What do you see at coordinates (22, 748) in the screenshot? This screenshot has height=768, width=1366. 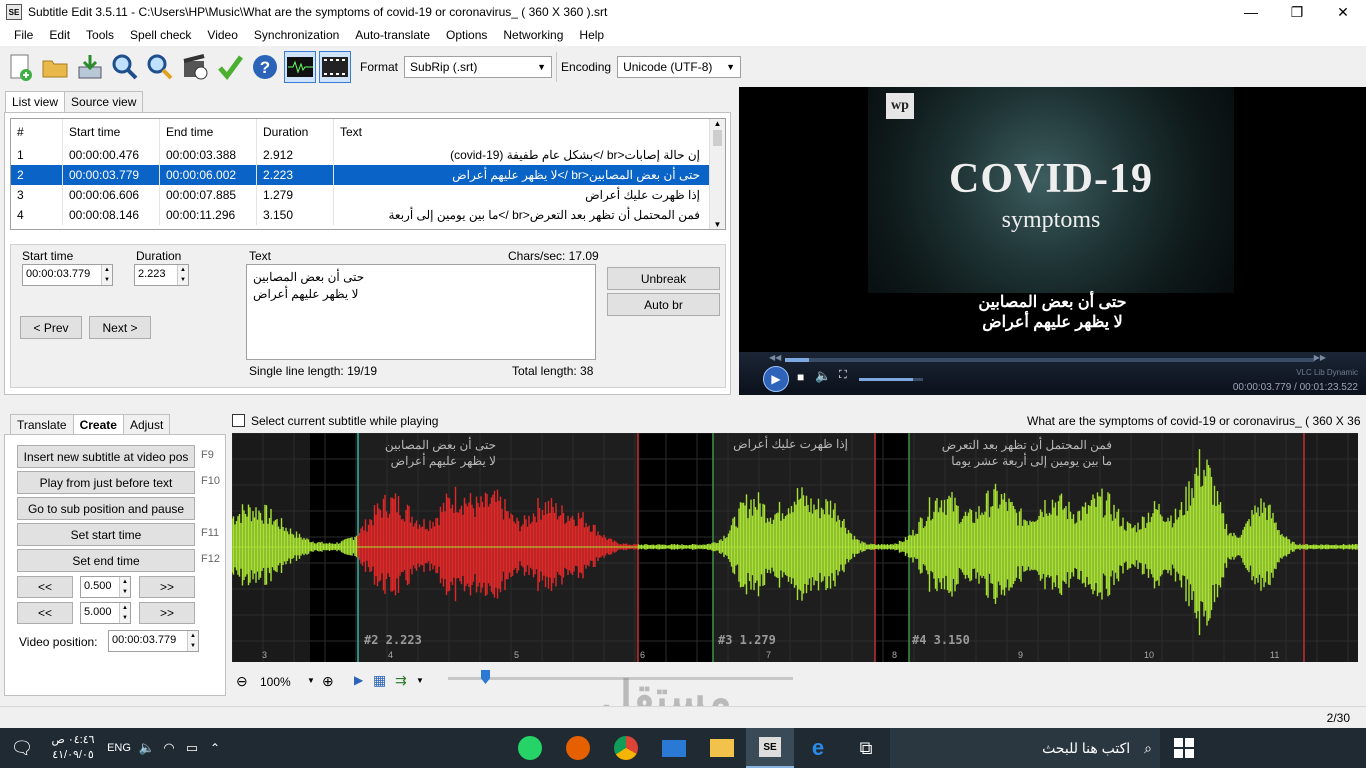 I see `notification-icon: 🗨` at bounding box center [22, 748].